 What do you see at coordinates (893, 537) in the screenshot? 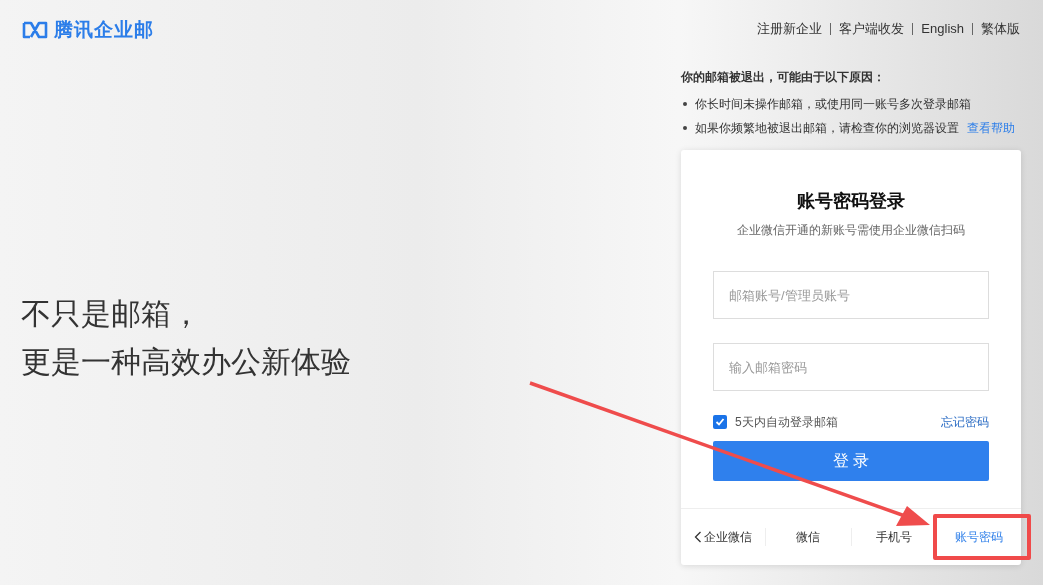
I see `login-tab: 手机号` at bounding box center [893, 537].